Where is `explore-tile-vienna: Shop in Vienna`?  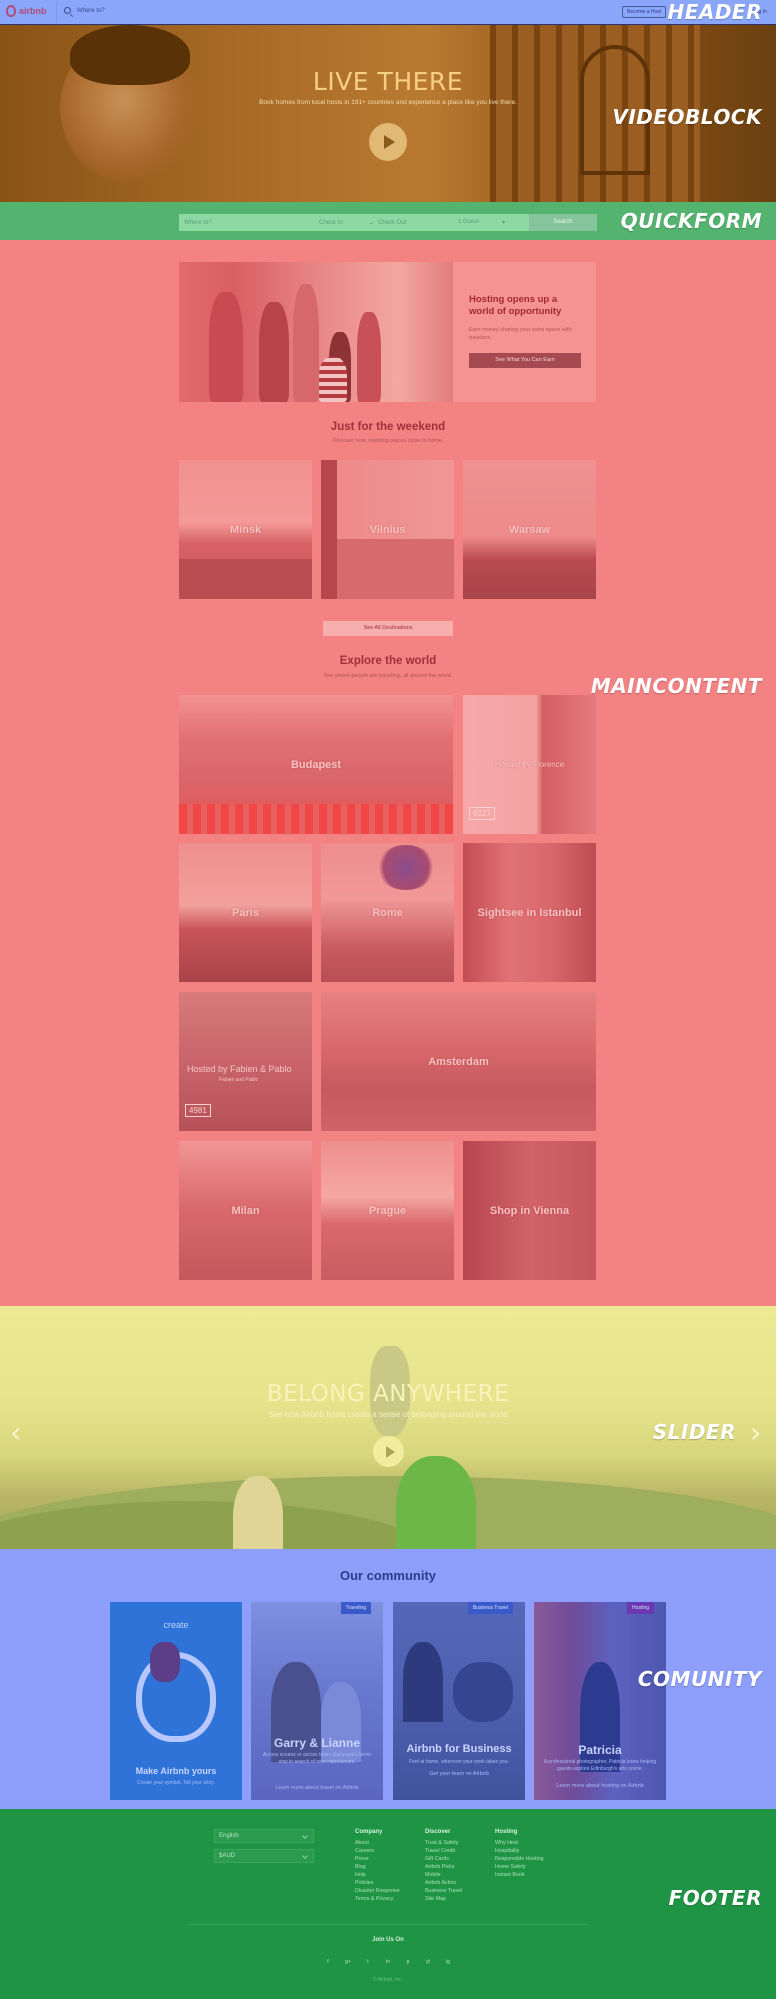
explore-tile-vienna: Shop in Vienna is located at coordinates (529, 1210).